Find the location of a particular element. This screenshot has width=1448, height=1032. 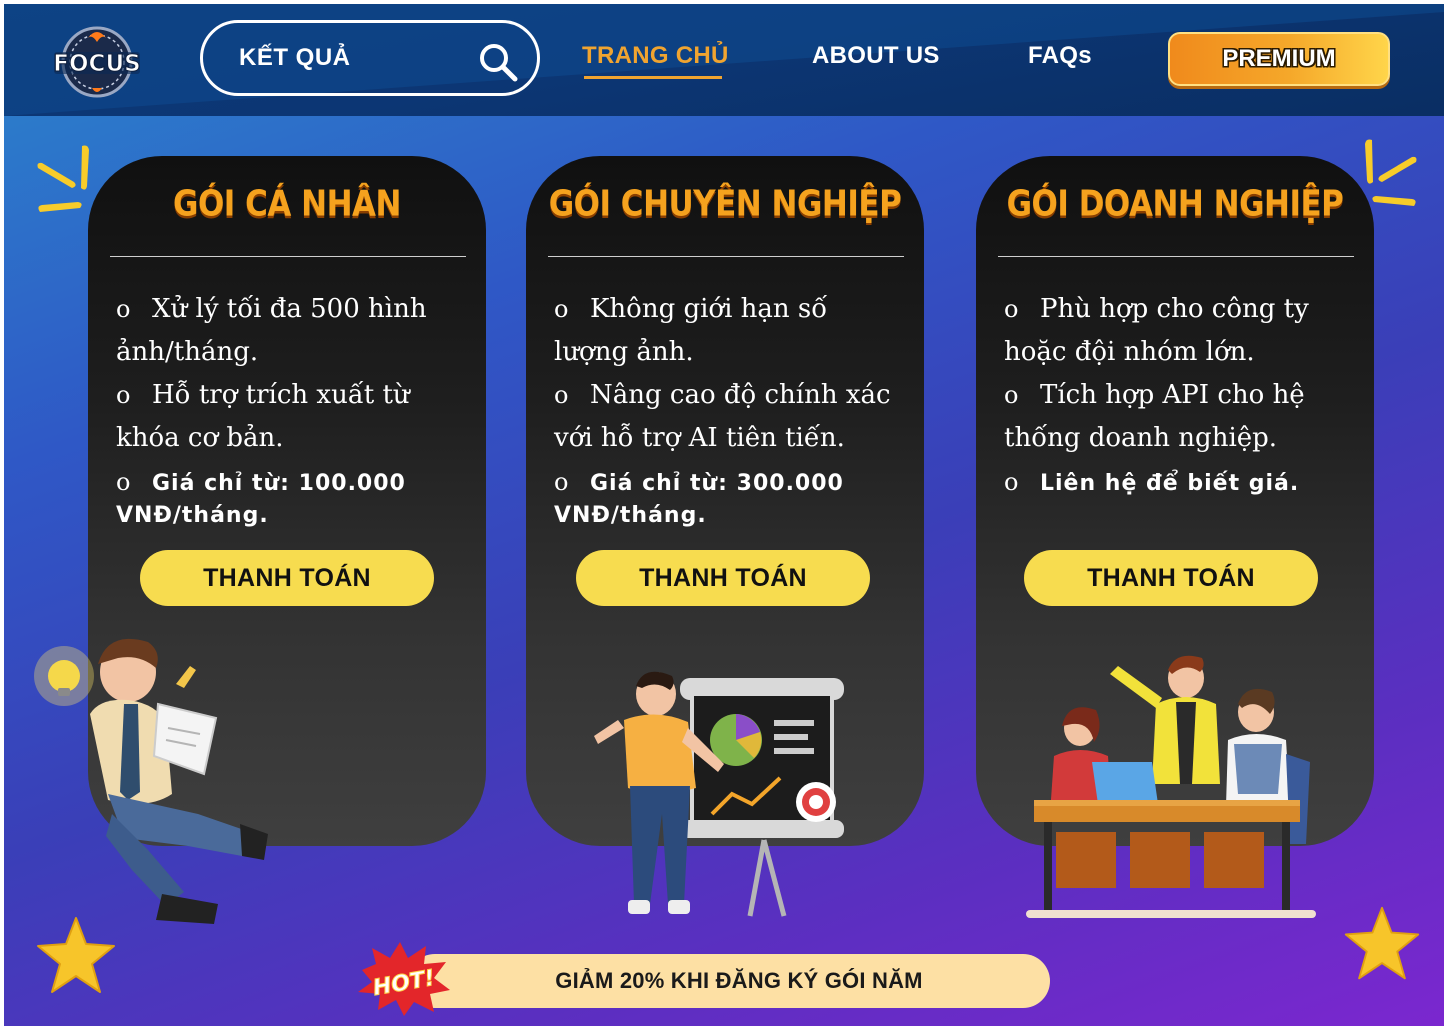

feature-item: o Hỗ trợ trích xuất từ khóa cơ bản. is located at coordinates (291, 417).